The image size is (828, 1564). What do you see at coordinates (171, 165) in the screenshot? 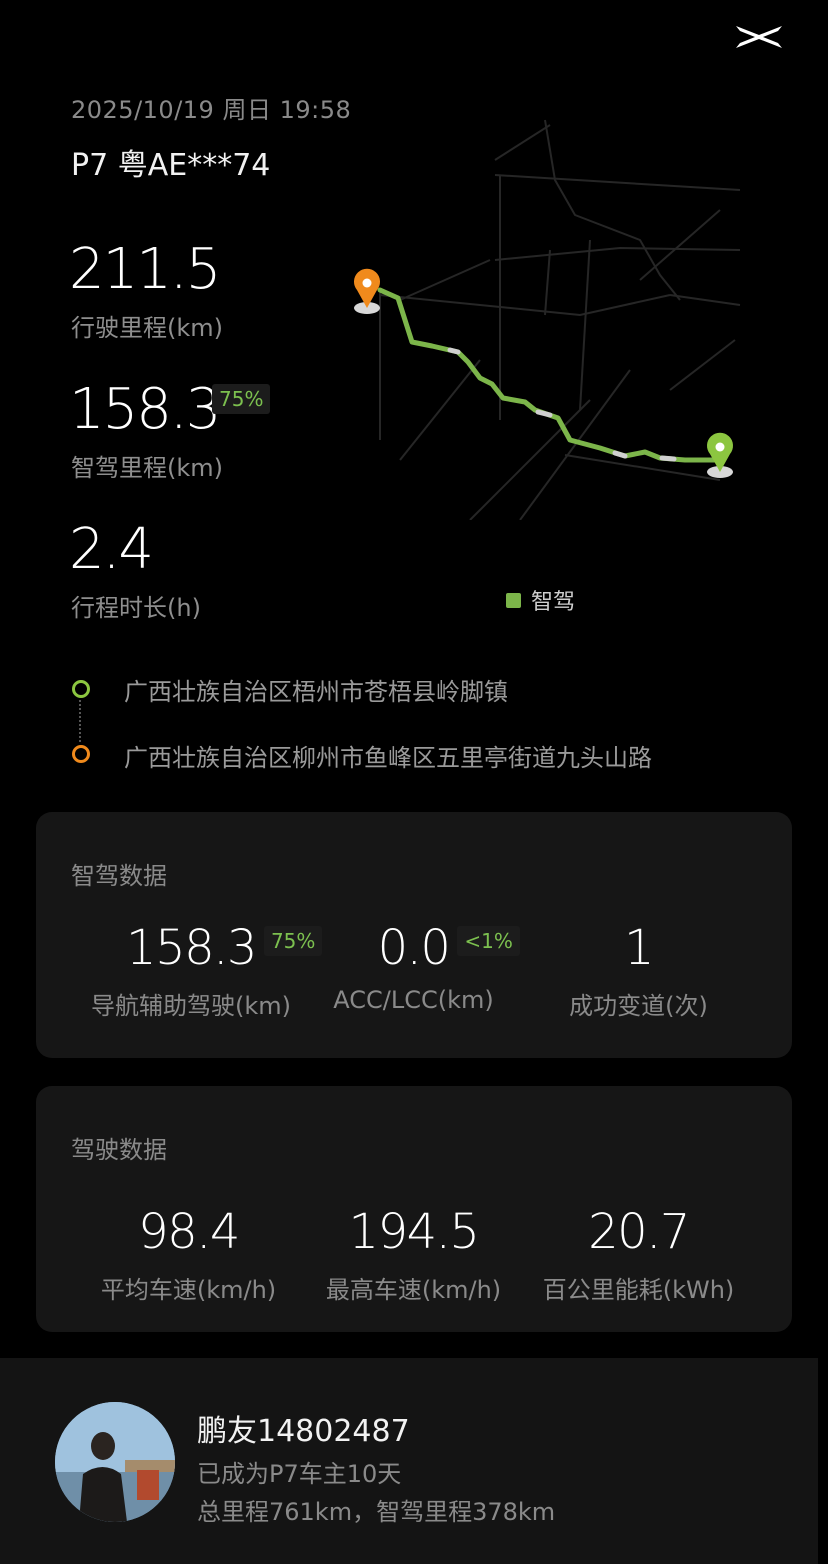
I see `vehicle-plate: P7 粤AE***74` at bounding box center [171, 165].